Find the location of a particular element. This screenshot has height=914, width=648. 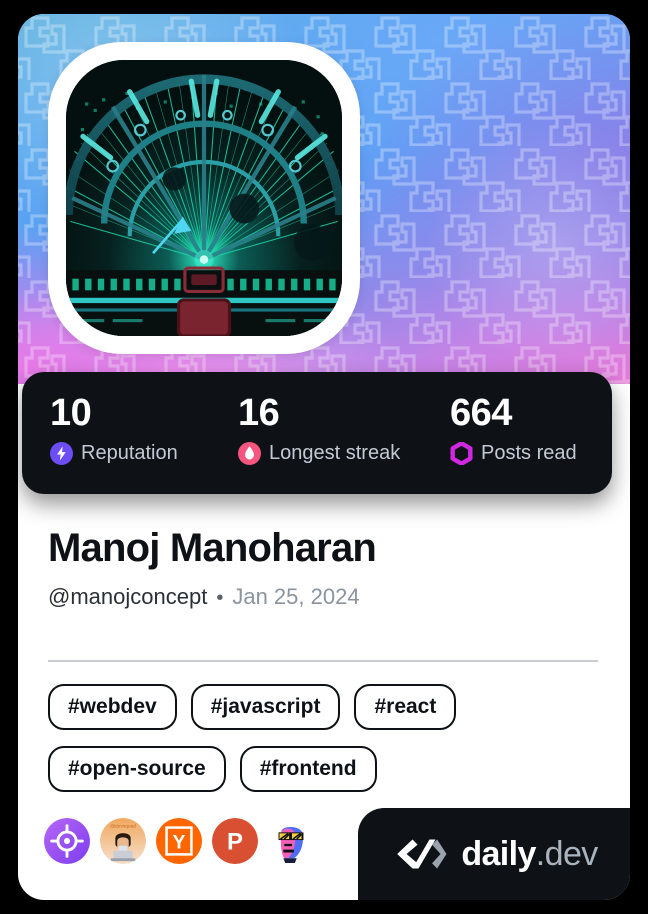

brand-wordmark: daily.dev is located at coordinates (529, 854).